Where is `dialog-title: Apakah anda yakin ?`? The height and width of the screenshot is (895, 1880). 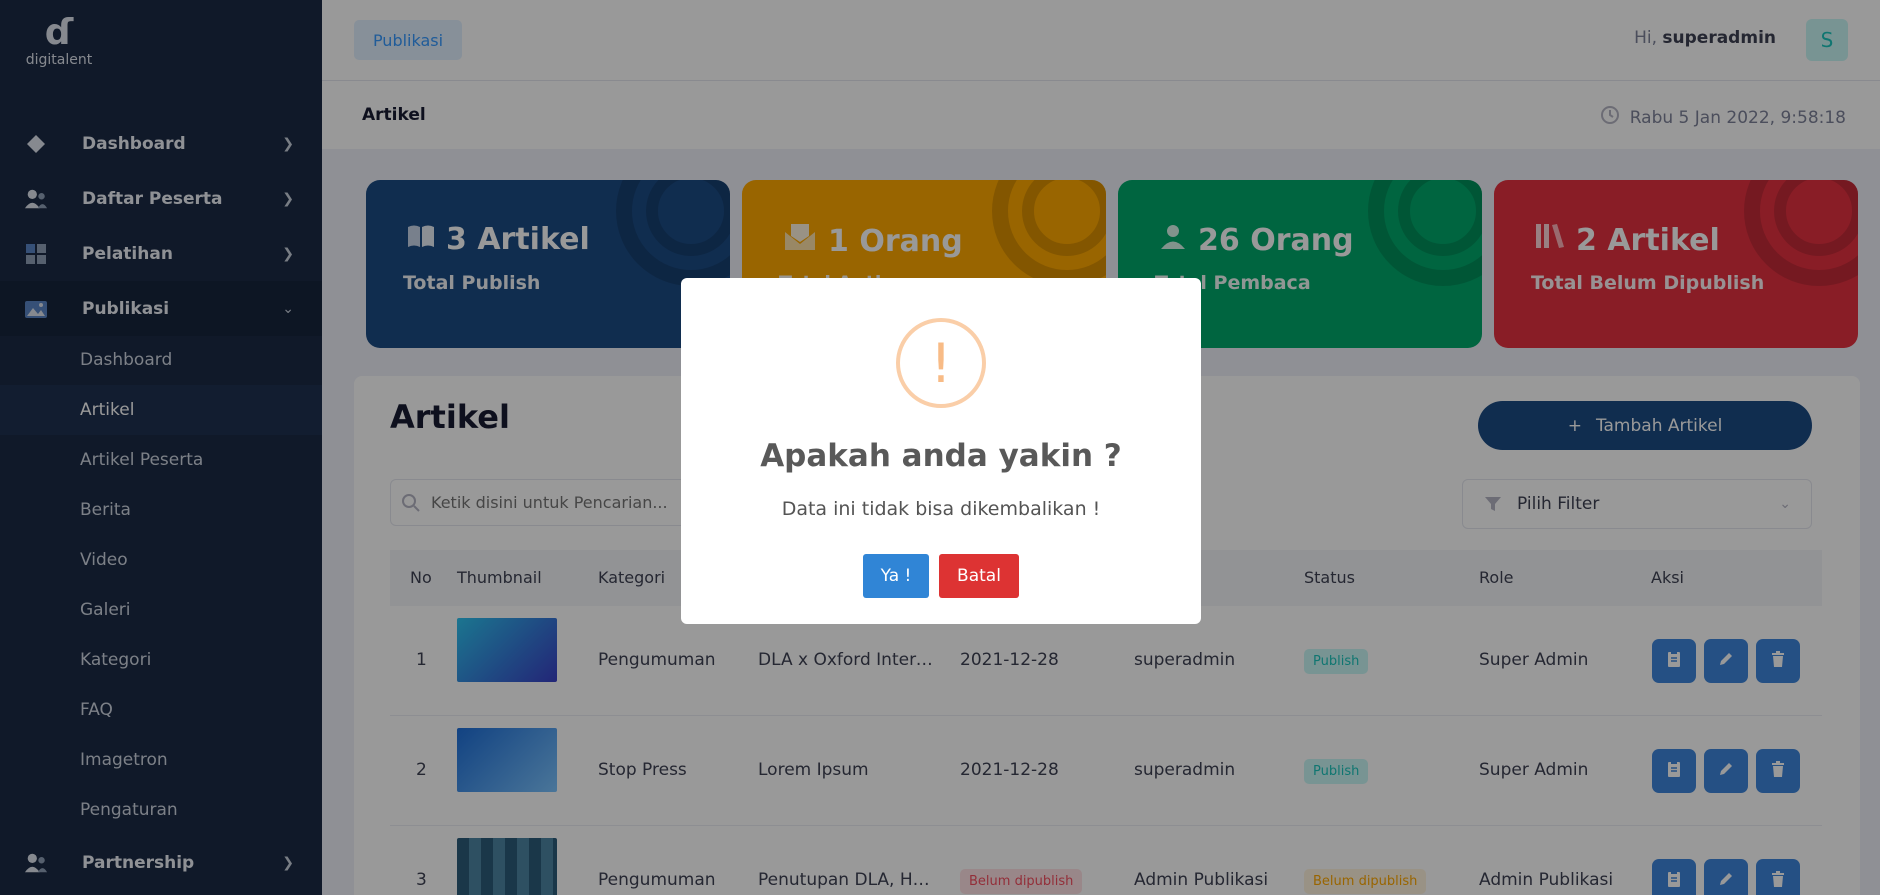
dialog-title: Apakah anda yakin ? is located at coordinates (941, 456).